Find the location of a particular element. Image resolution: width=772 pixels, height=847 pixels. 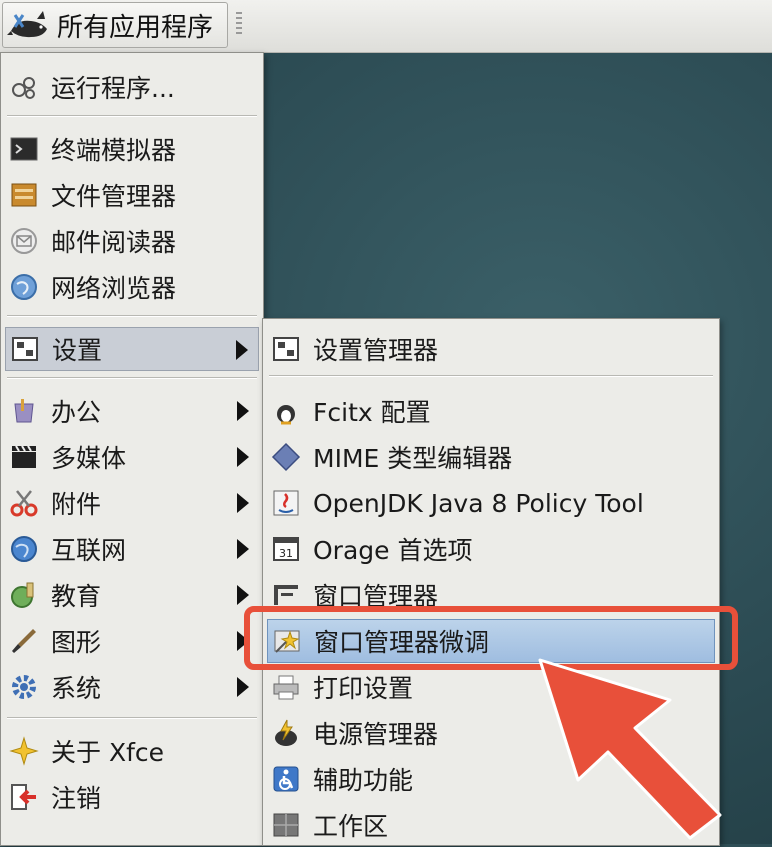

menu-item-terminal: 终端模拟器 is located at coordinates (132, 149).